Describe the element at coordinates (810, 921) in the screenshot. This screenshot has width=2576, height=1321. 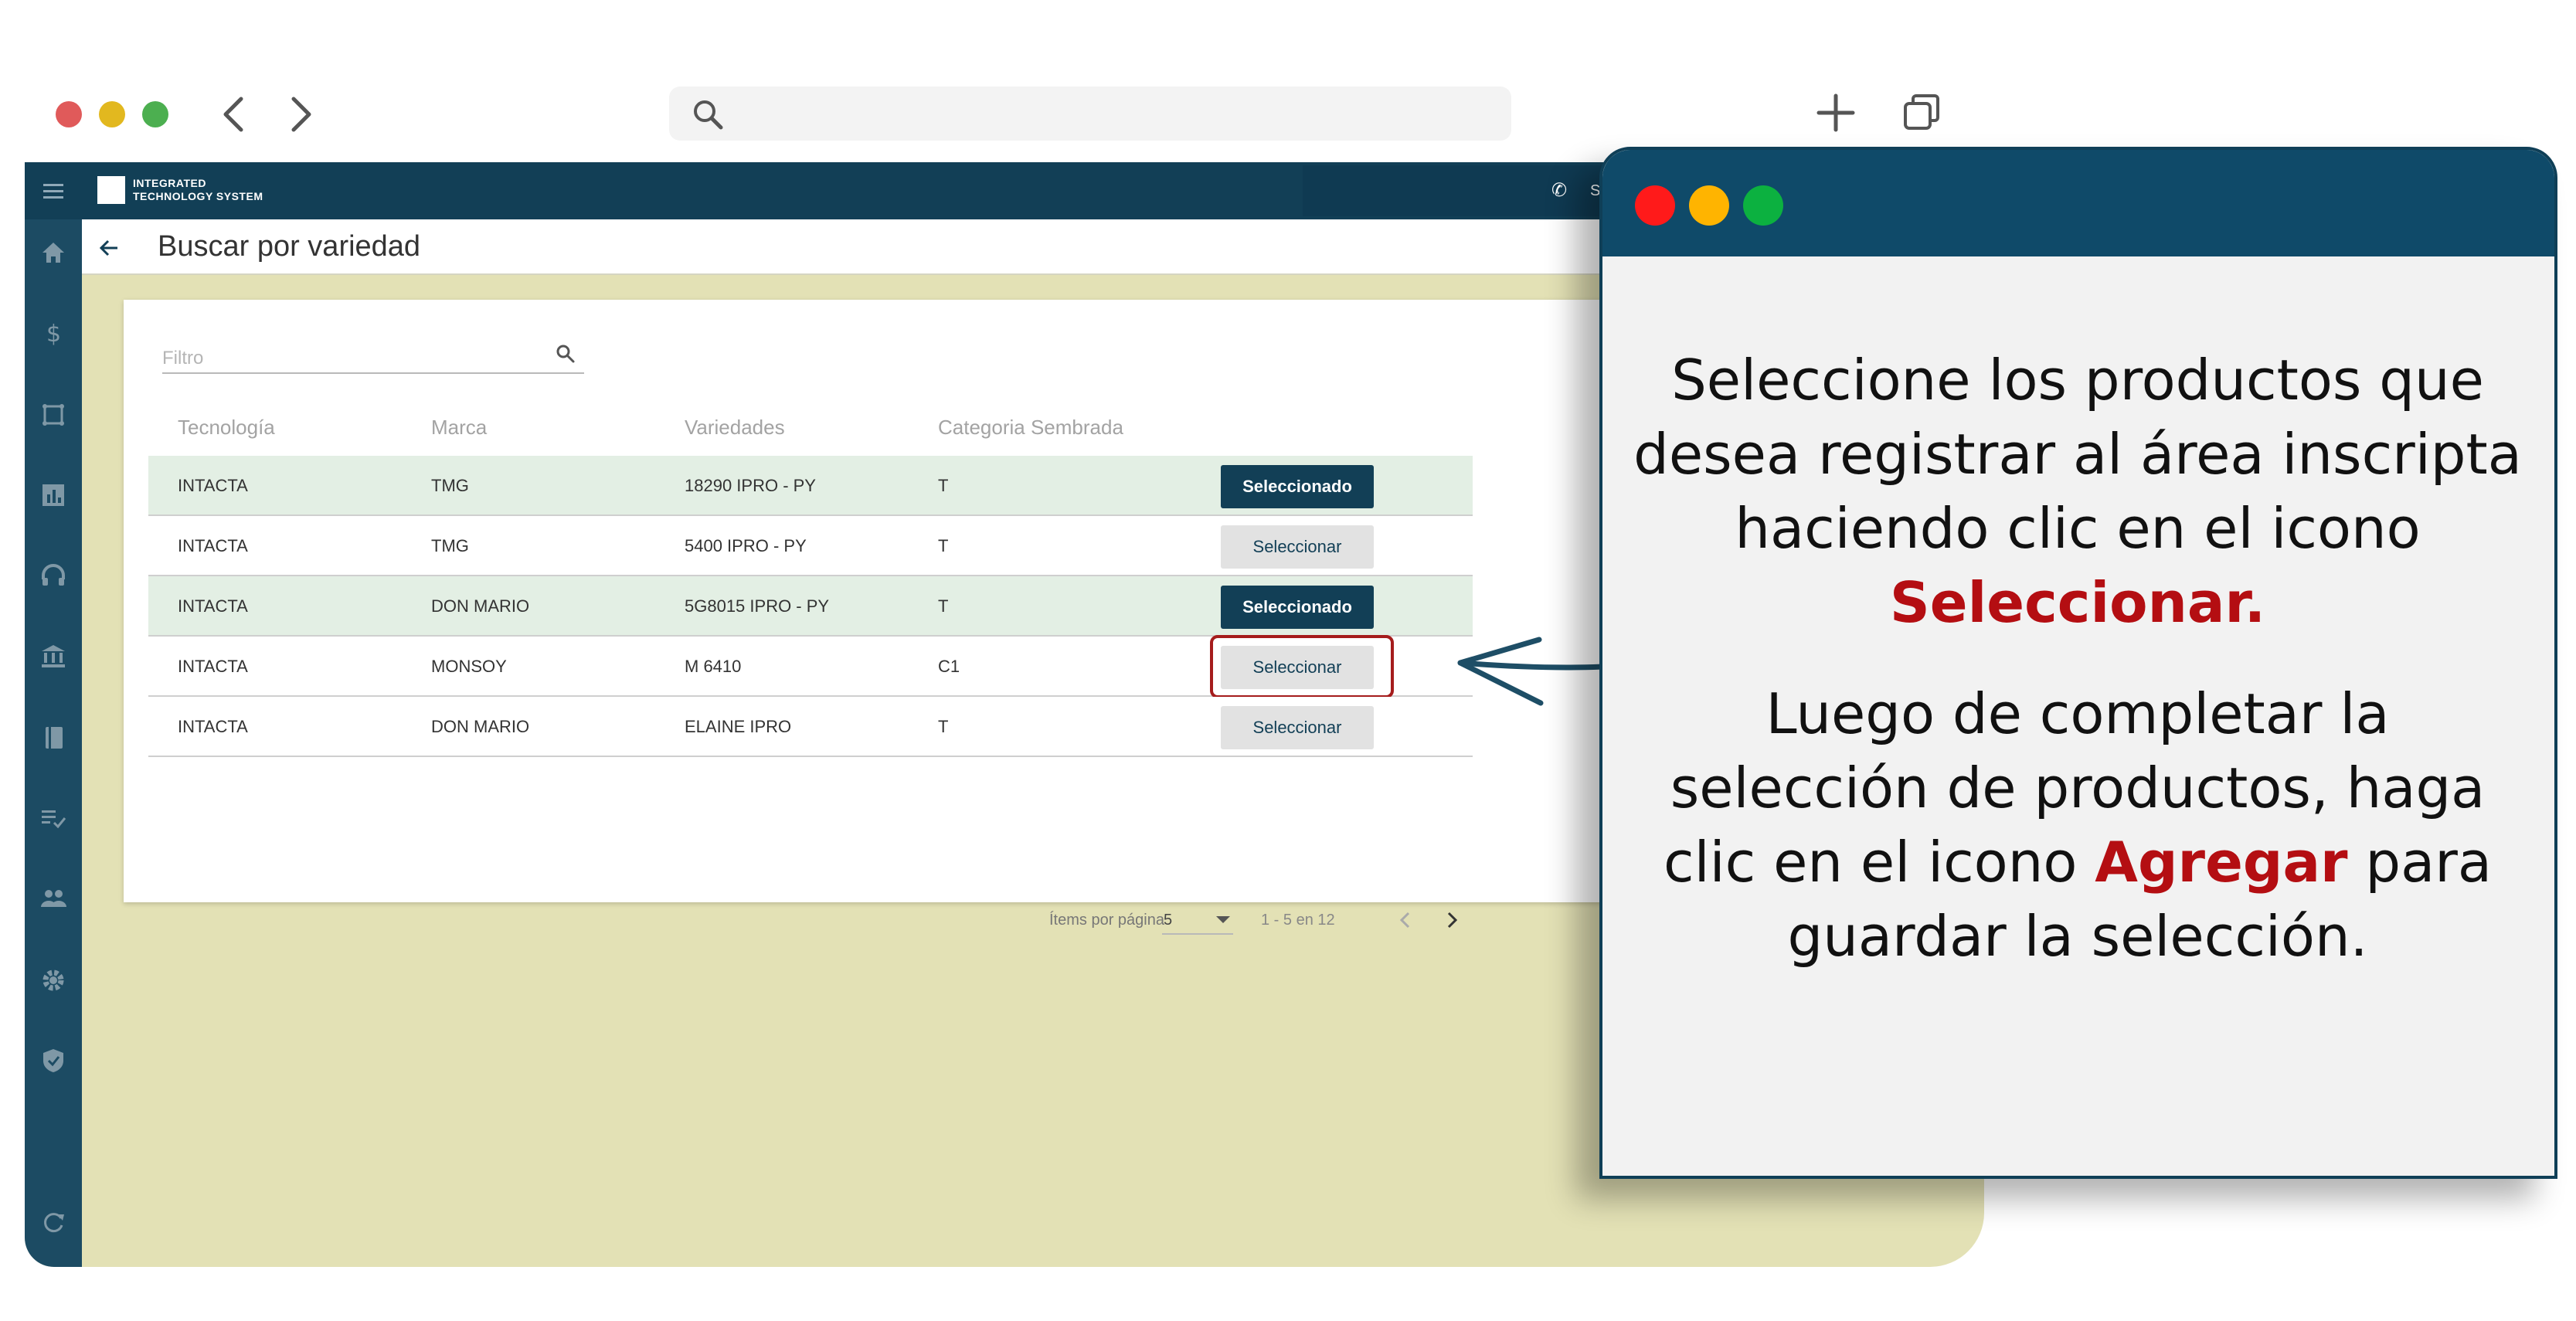
I see `paginator: Ítems por página 5 1 - 5 en 12` at that location.